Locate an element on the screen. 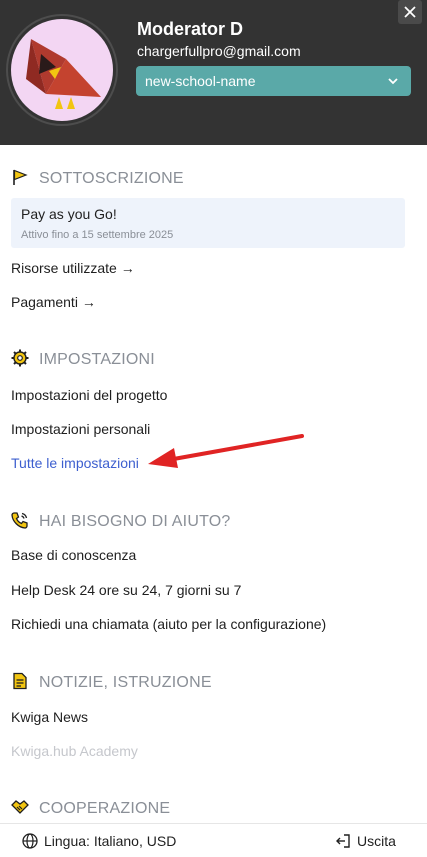  globe-icon is located at coordinates (30, 841).